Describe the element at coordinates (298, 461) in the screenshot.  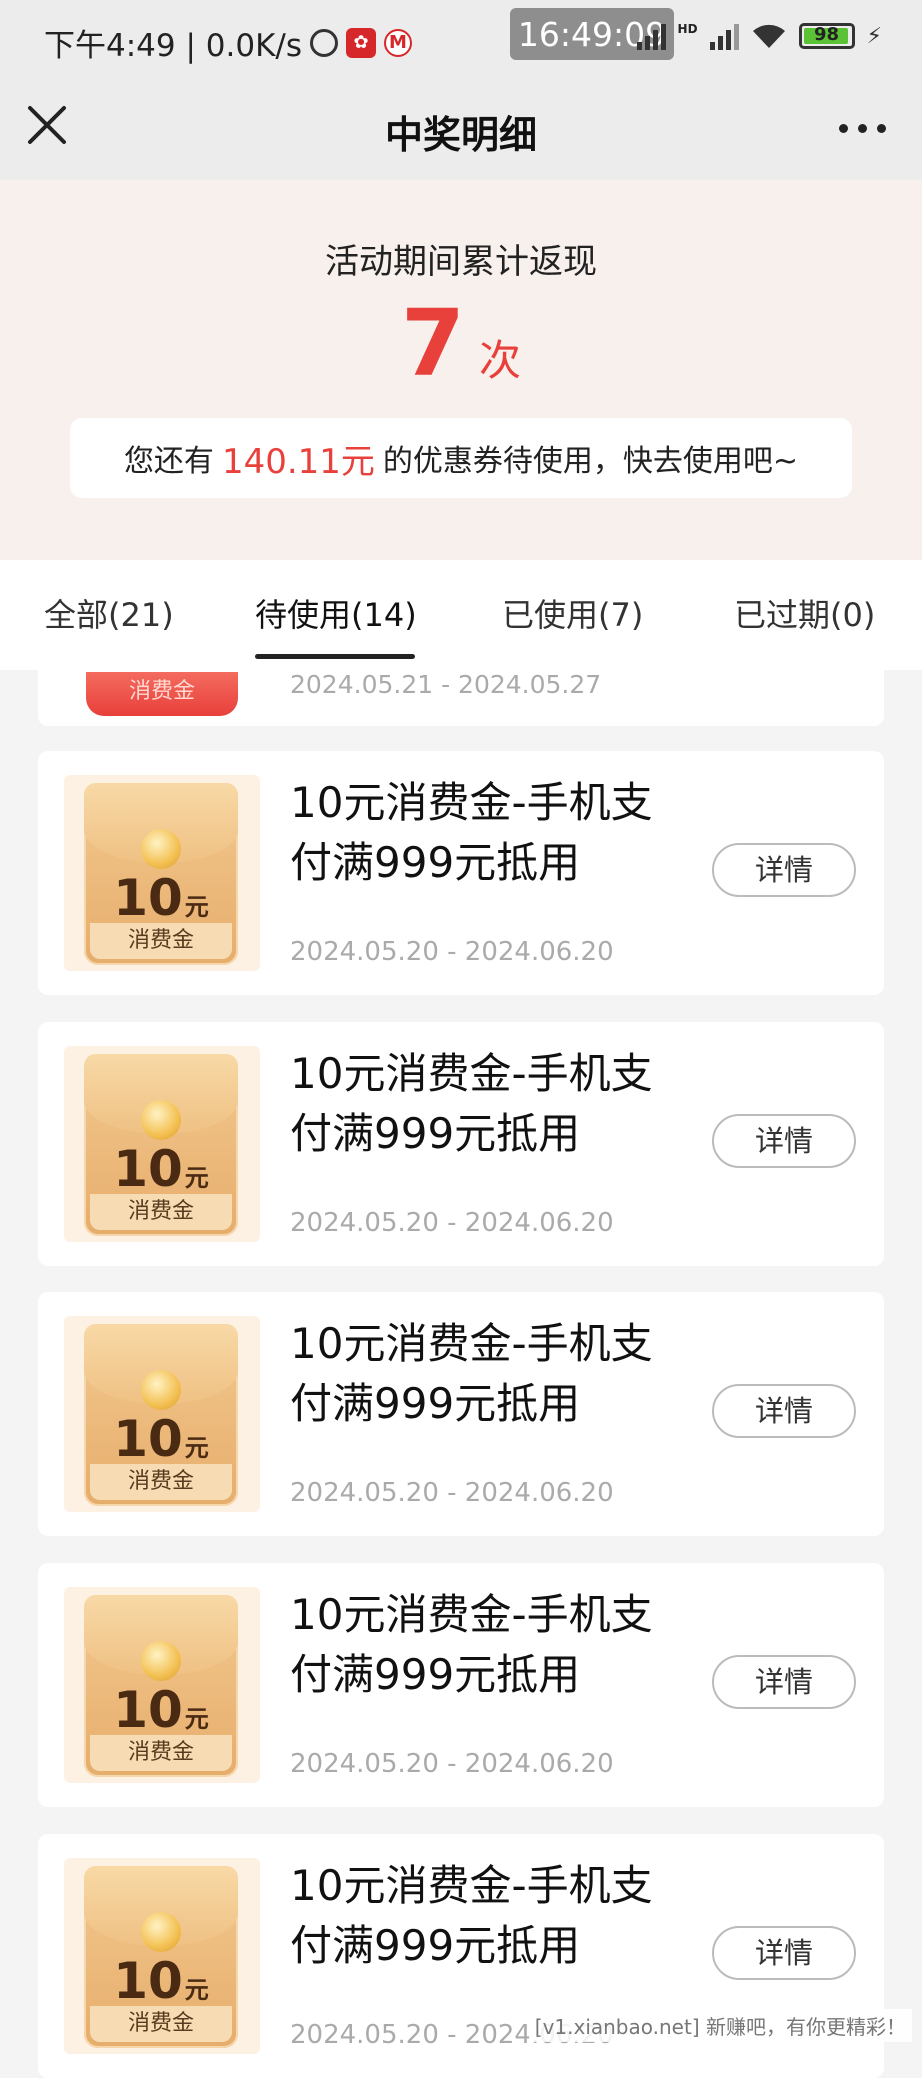
I see `tip-amount: 140.11元` at that location.